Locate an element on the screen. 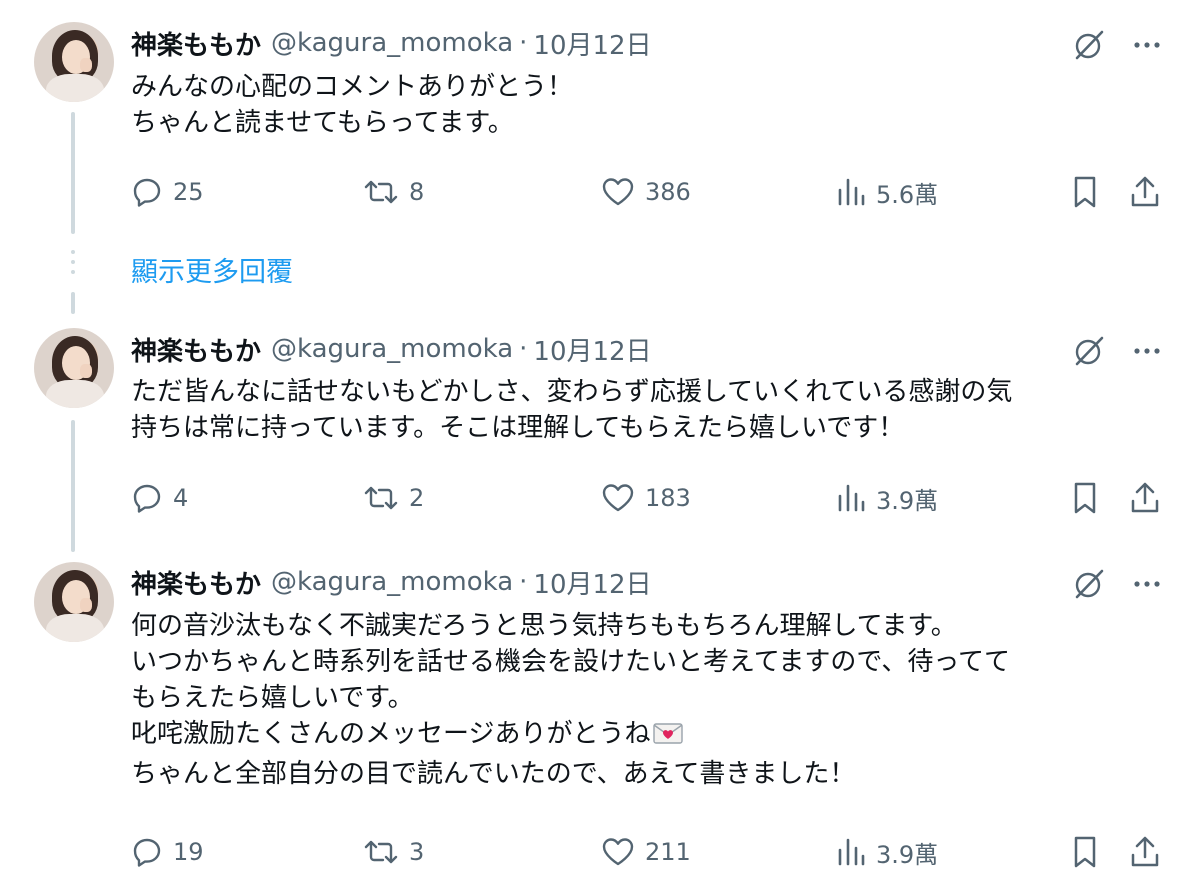 The height and width of the screenshot is (888, 1194). repost-button: 2 is located at coordinates (393, 498).